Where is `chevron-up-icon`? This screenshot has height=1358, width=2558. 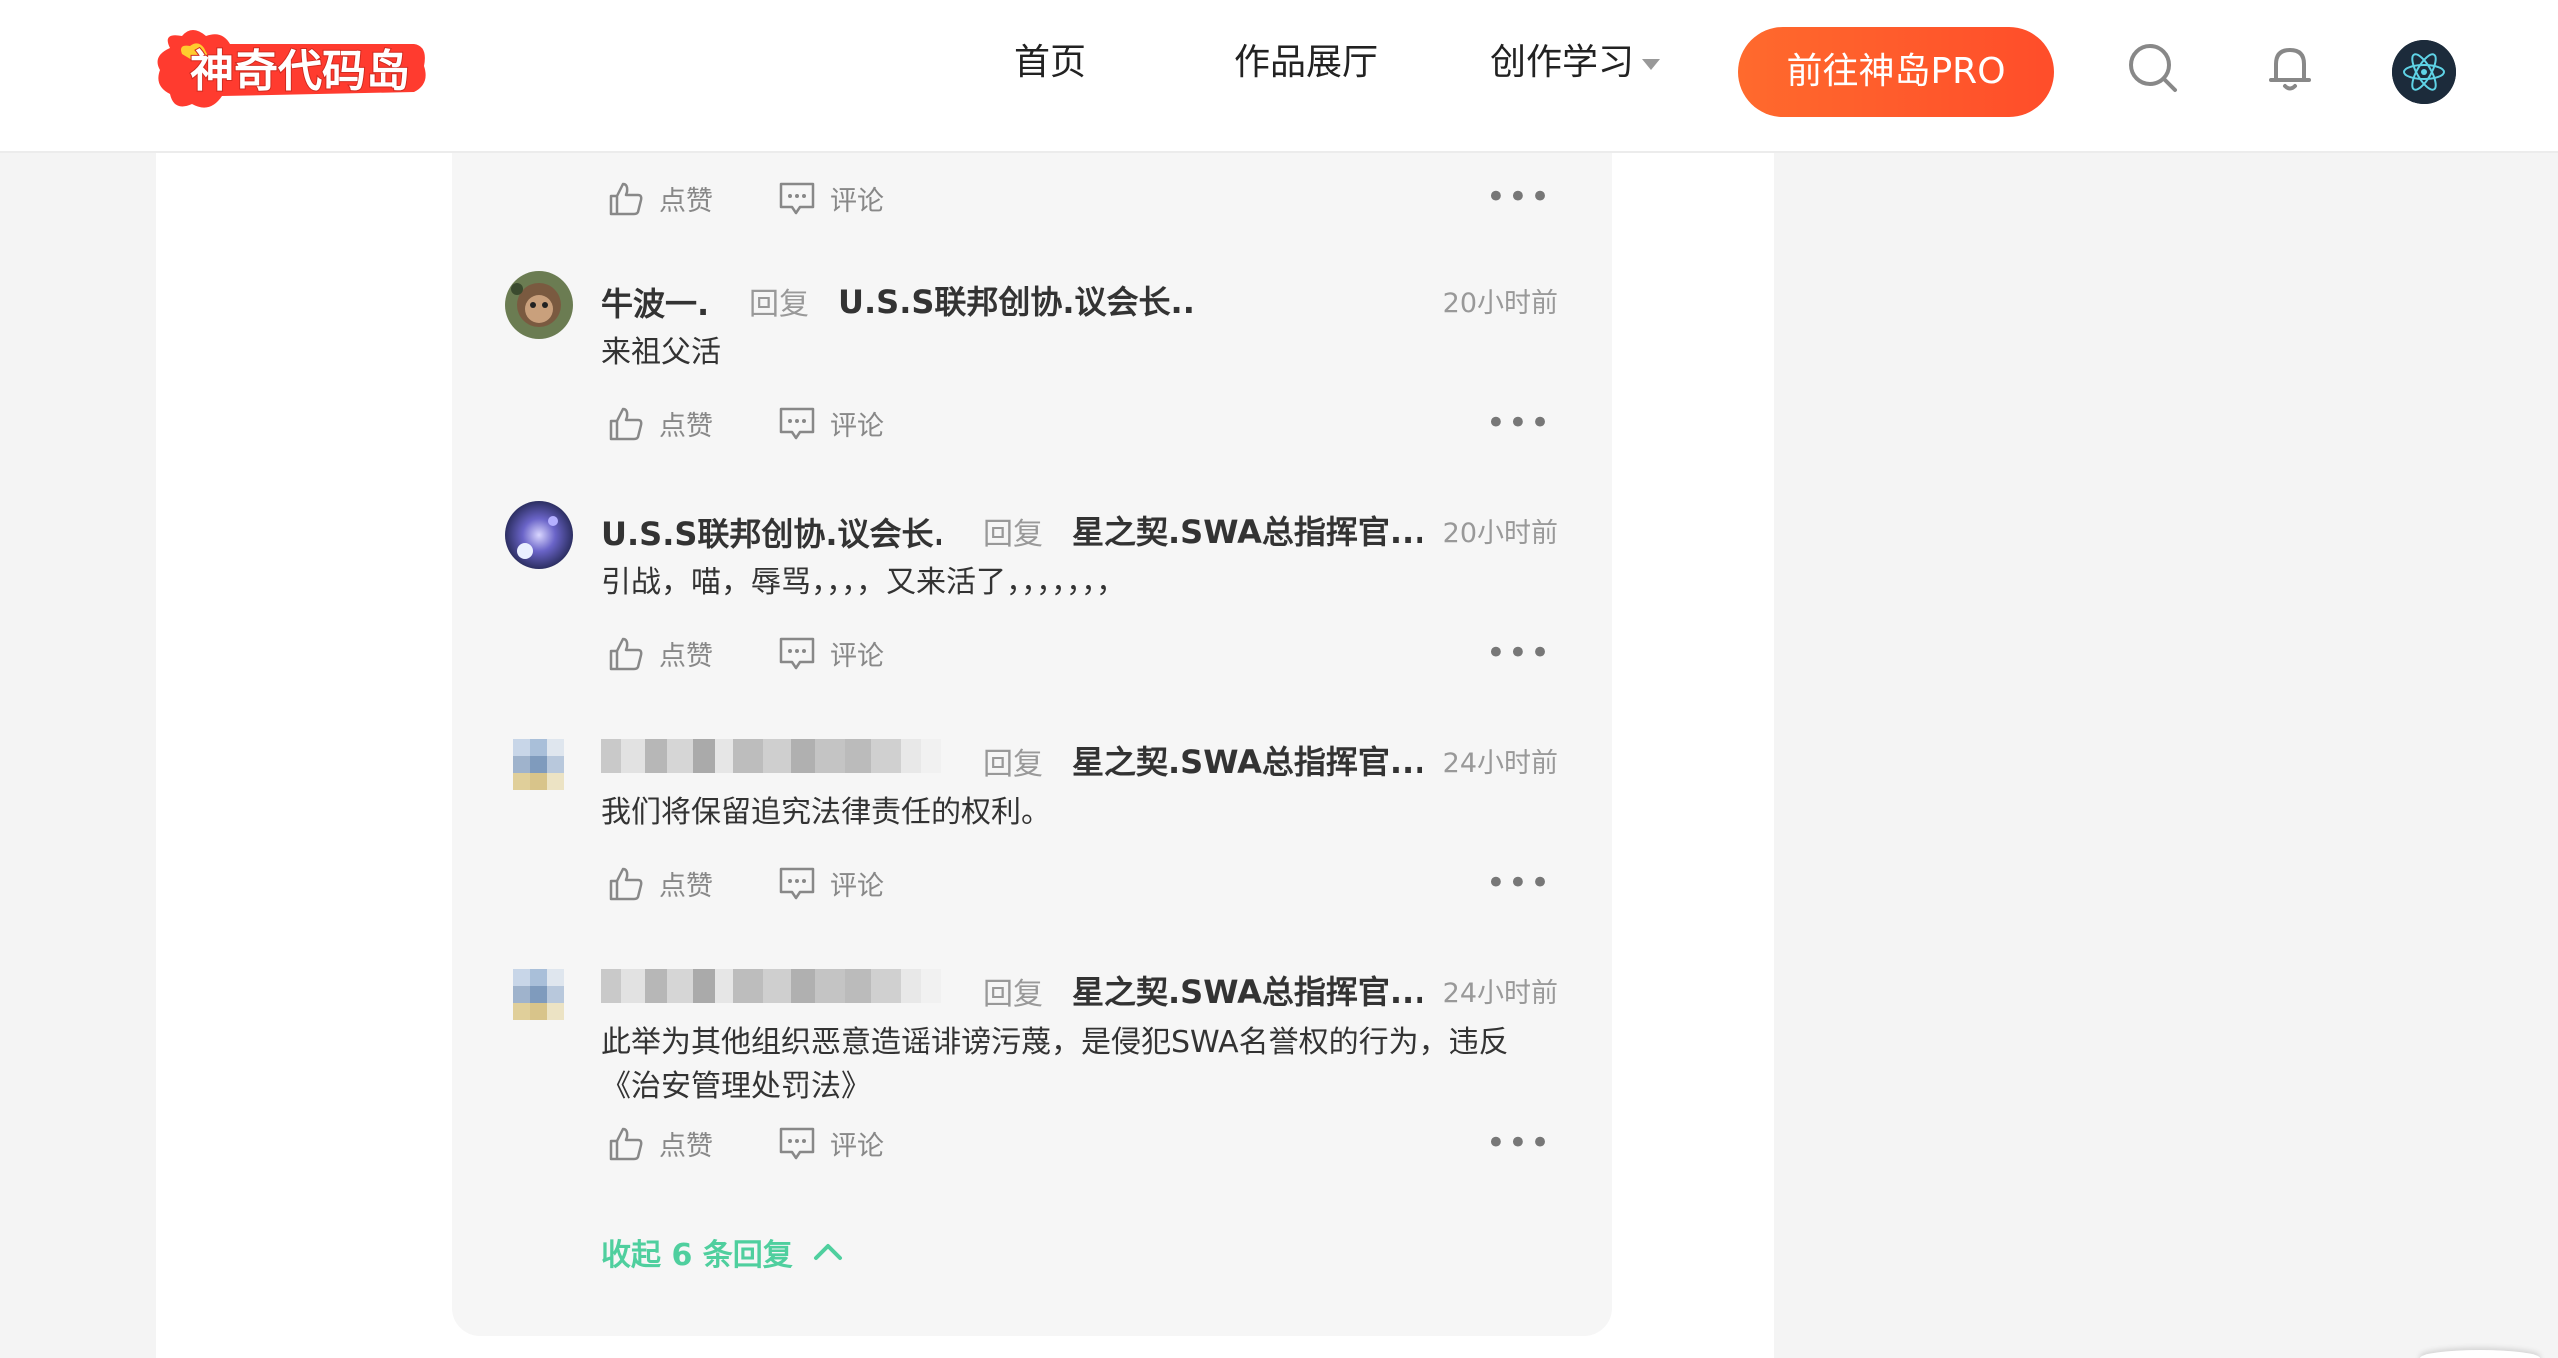
chevron-up-icon is located at coordinates (827, 1252).